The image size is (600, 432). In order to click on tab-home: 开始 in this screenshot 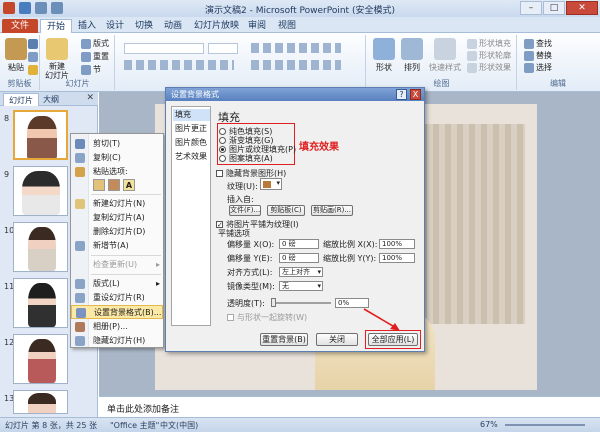, I will do `click(56, 26)`.